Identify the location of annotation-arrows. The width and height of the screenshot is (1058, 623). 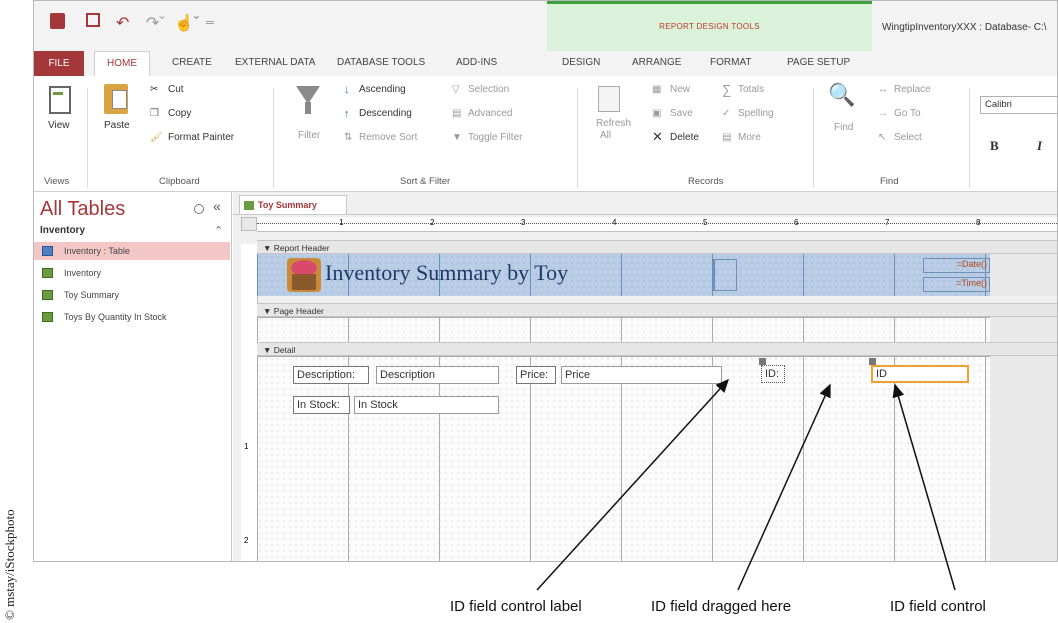
(746, 484).